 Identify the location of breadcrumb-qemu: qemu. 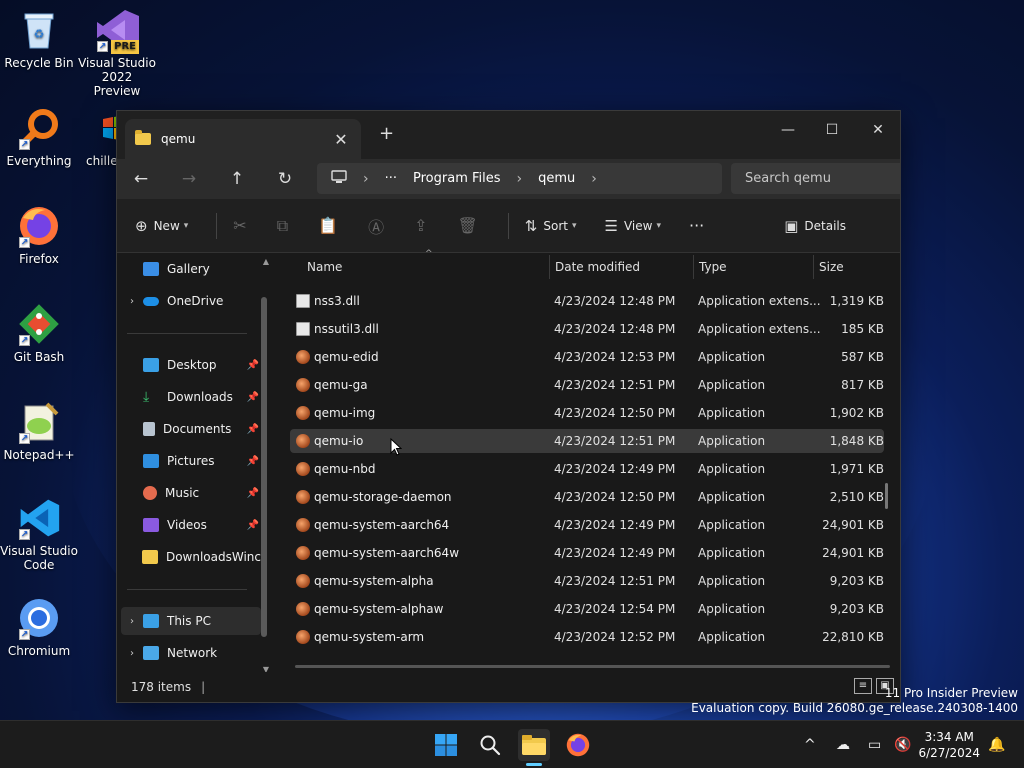
(556, 178).